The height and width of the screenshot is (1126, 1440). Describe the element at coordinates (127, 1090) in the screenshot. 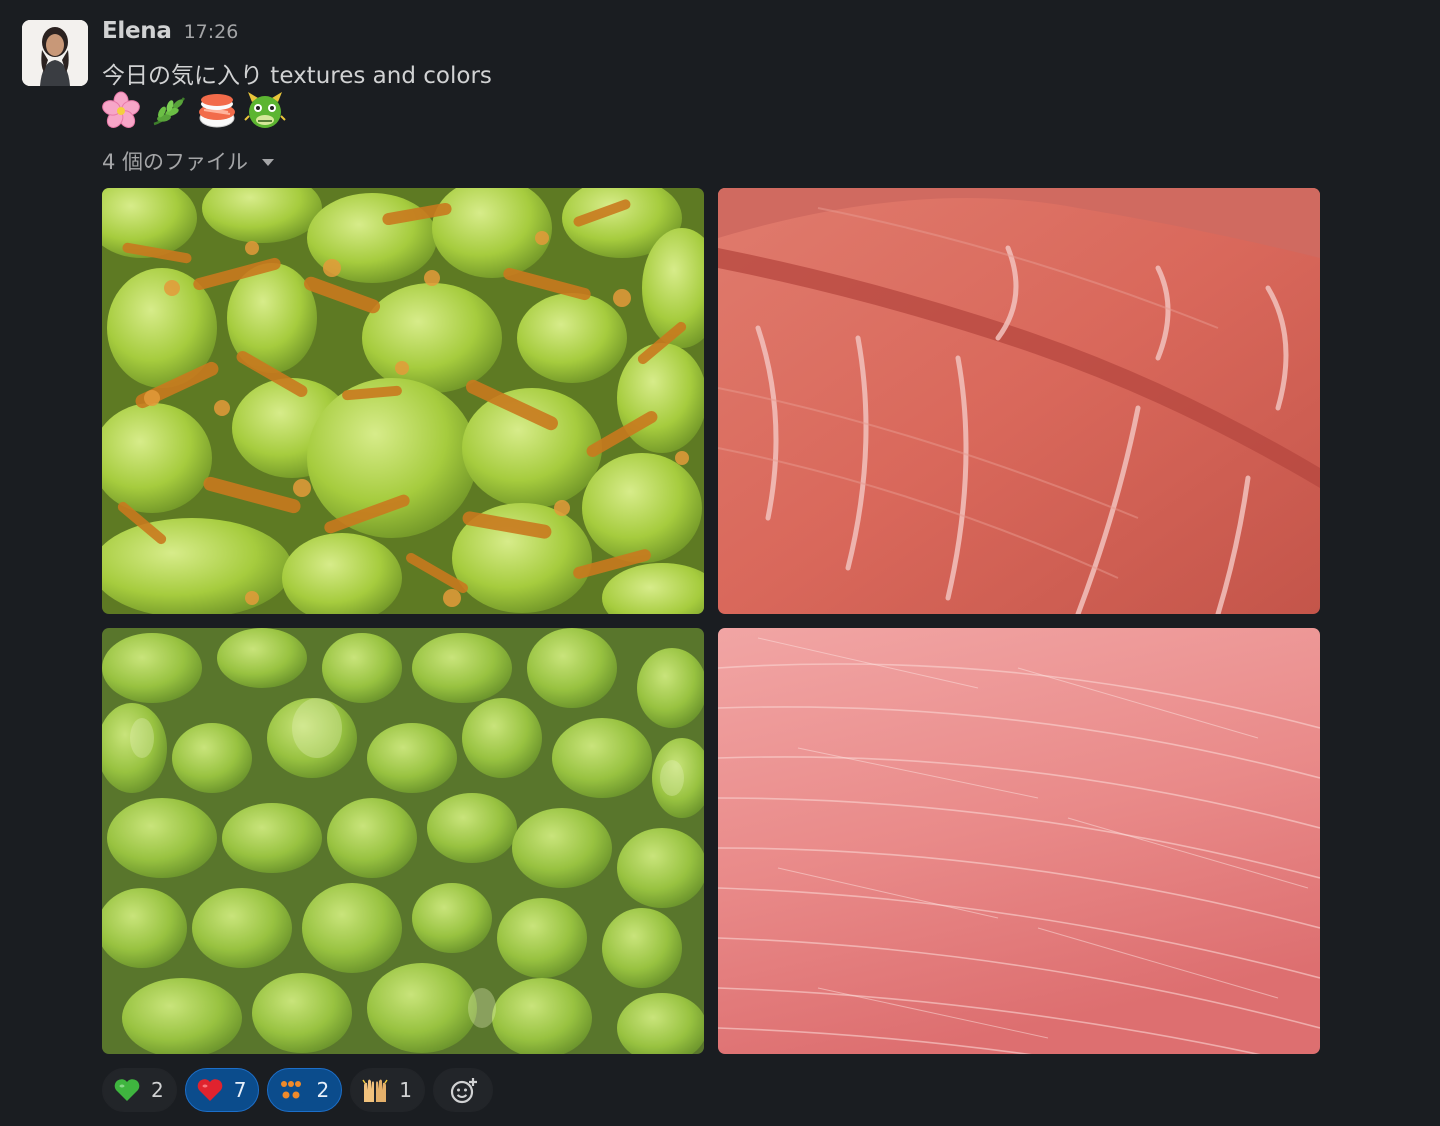

I see `green-heart-icon` at that location.